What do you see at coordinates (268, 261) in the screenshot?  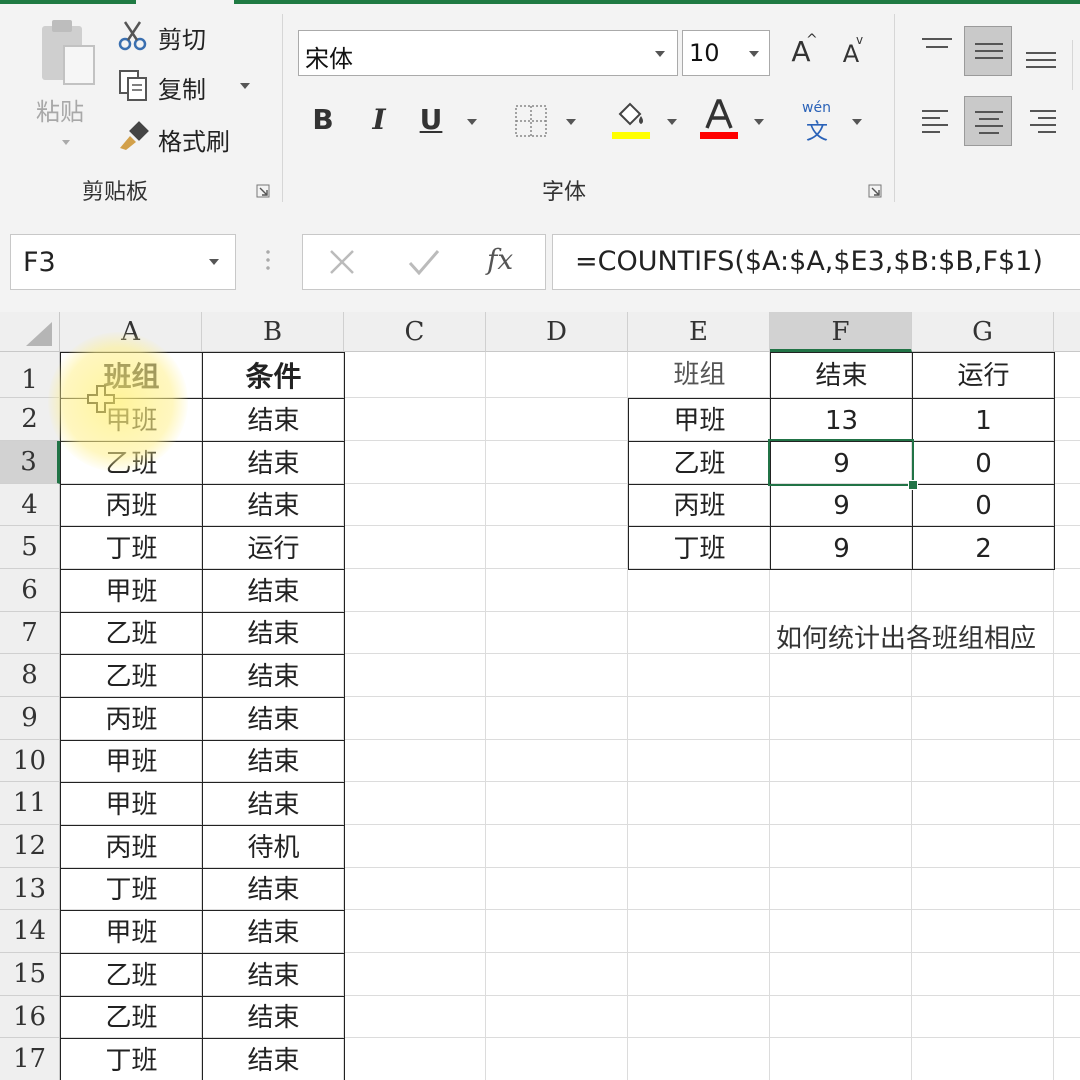 I see `formula-bar-grip-icon` at bounding box center [268, 261].